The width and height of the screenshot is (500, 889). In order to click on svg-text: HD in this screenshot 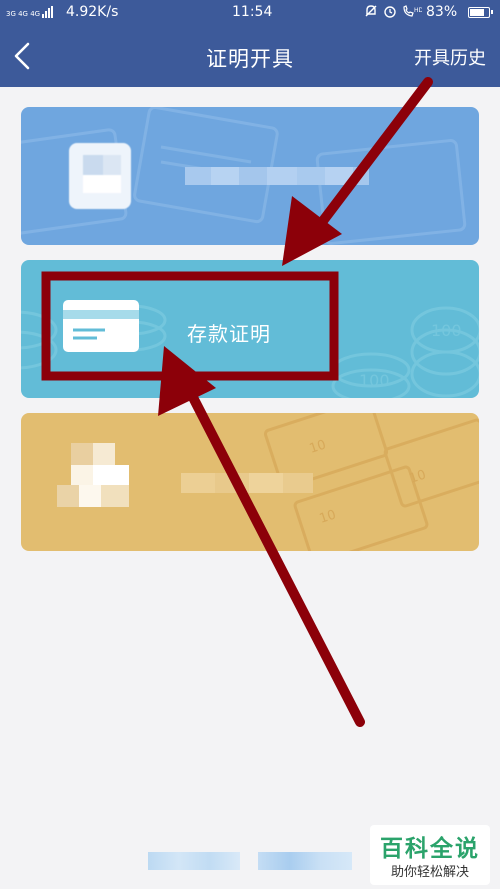, I will do `click(418, 10)`.